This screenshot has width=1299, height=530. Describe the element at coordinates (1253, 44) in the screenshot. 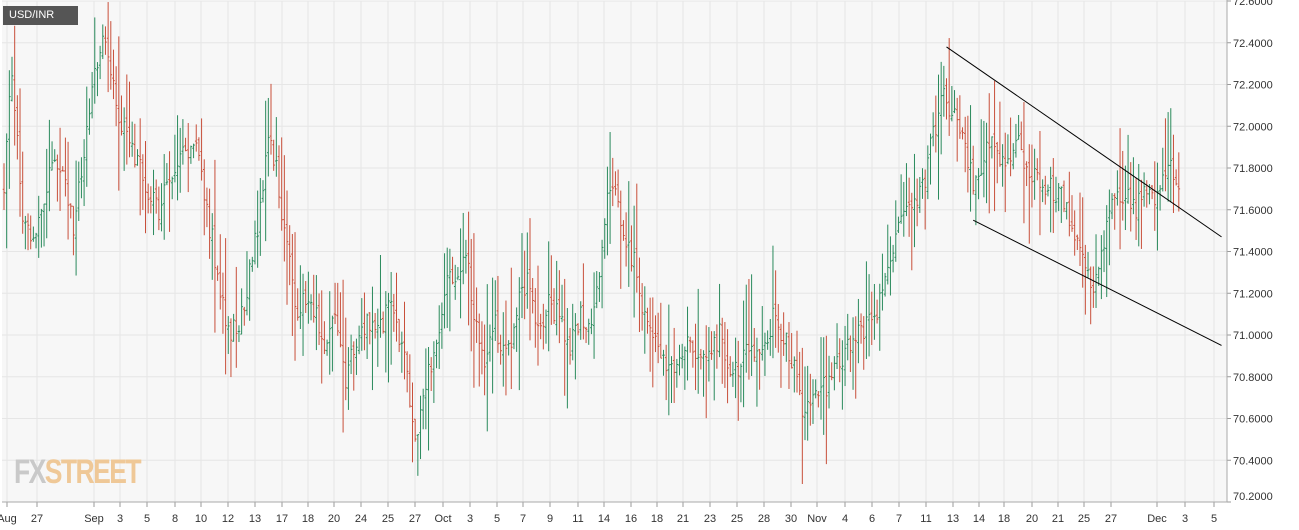

I see `y-tick-label: 72.4000` at that location.